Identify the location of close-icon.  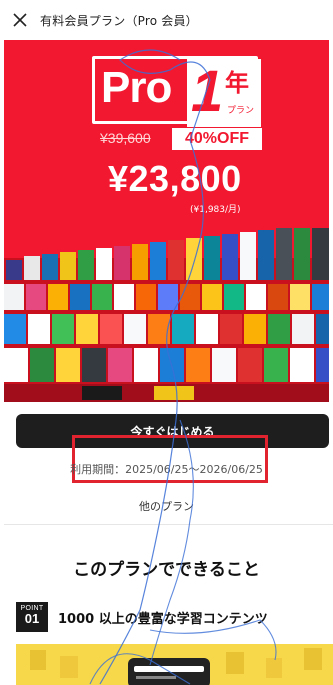
(20, 20).